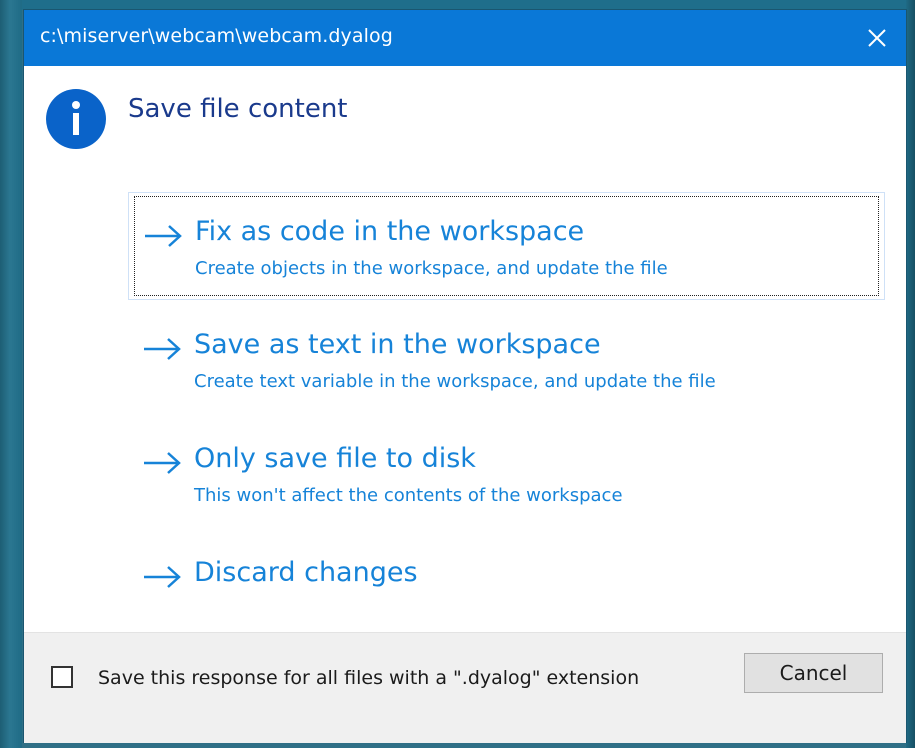 The width and height of the screenshot is (915, 748). What do you see at coordinates (62, 677) in the screenshot?
I see `save-response-checkbox` at bounding box center [62, 677].